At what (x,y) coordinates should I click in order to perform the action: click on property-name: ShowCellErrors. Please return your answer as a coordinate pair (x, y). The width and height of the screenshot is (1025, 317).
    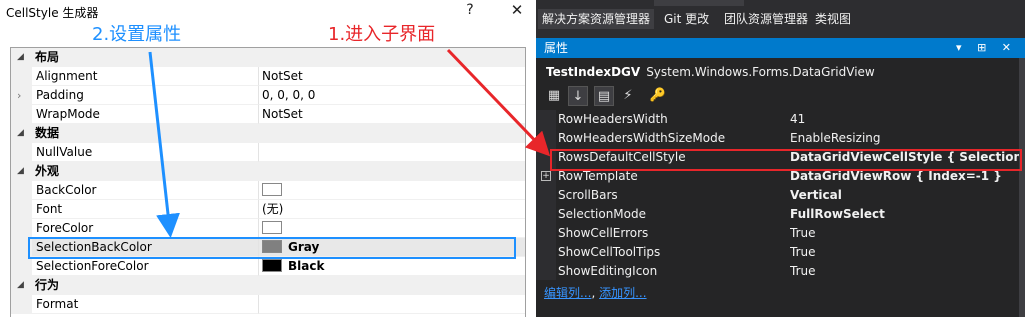
    Looking at the image, I should click on (603, 233).